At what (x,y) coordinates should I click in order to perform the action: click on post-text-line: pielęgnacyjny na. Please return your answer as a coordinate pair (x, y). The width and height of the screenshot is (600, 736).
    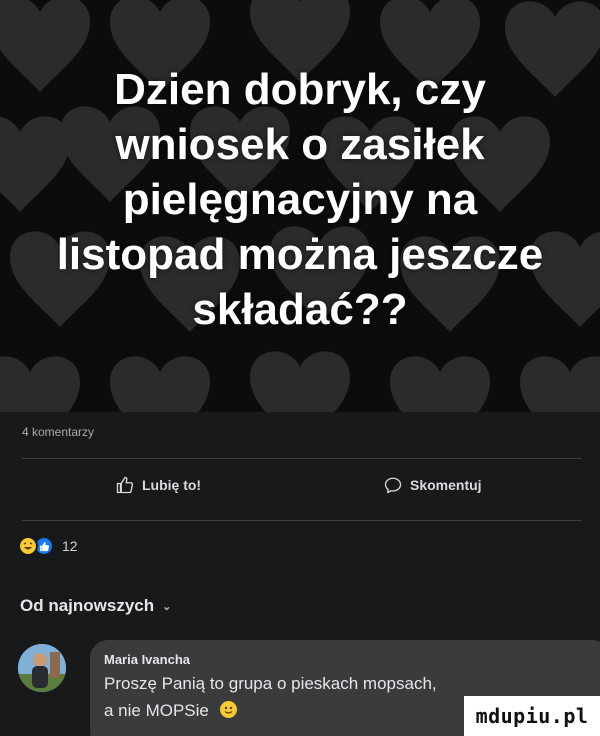
    Looking at the image, I should click on (300, 199).